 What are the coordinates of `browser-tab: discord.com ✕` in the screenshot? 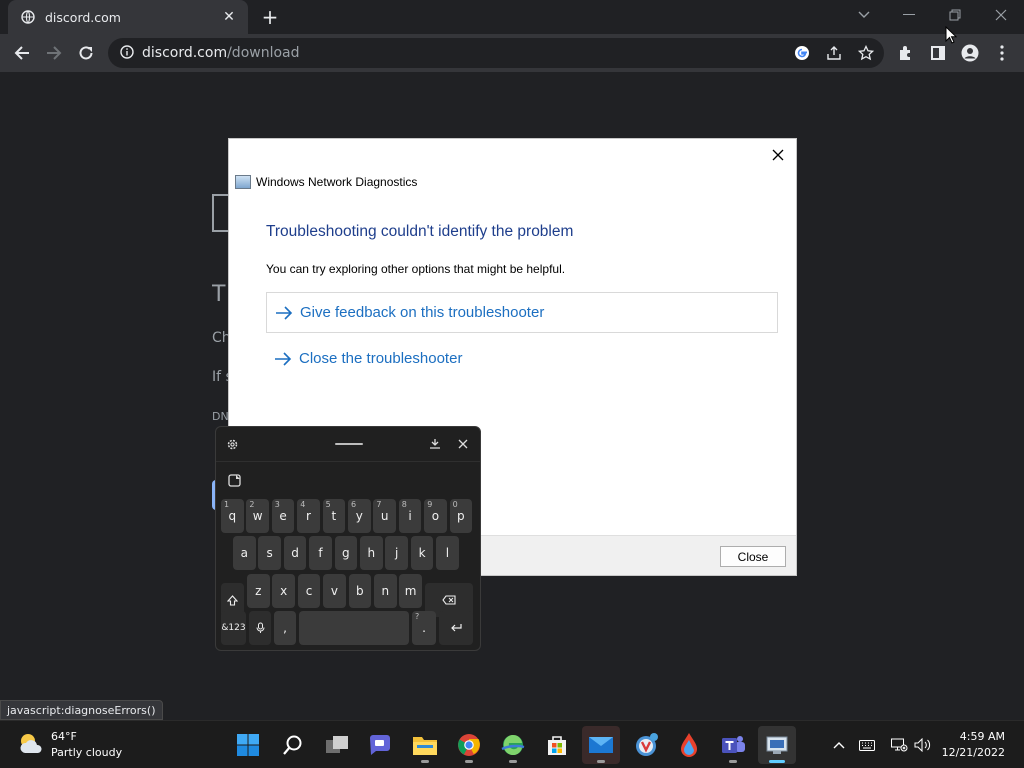 It's located at (128, 17).